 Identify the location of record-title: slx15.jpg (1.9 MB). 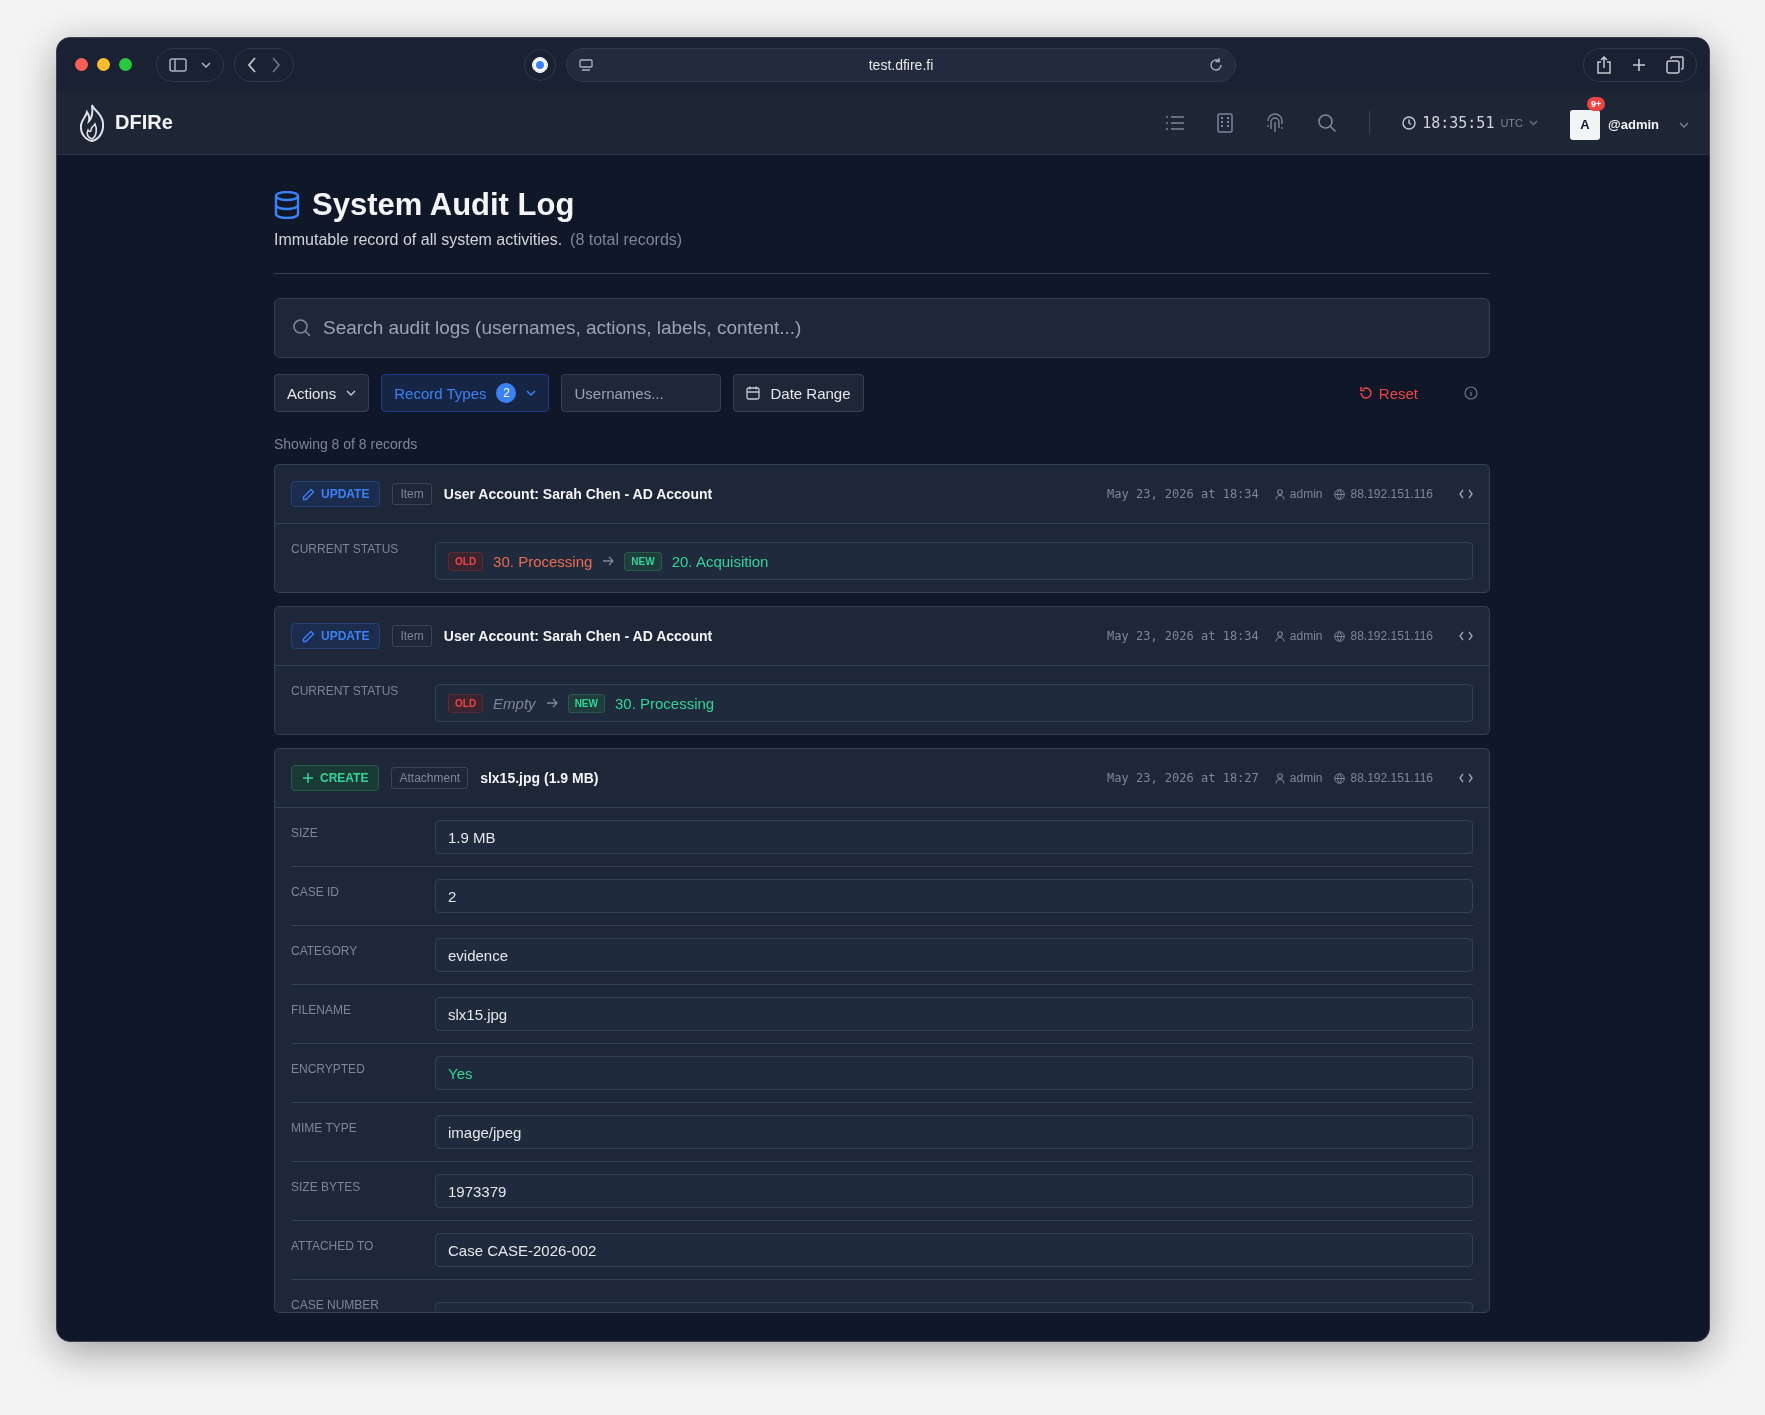
(539, 778).